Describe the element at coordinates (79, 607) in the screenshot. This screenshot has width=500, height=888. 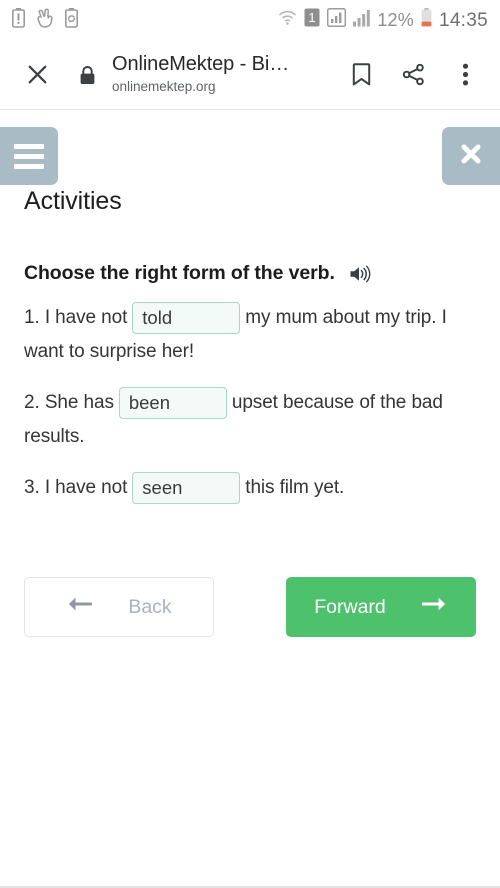
I see `arrow-left-icon` at that location.